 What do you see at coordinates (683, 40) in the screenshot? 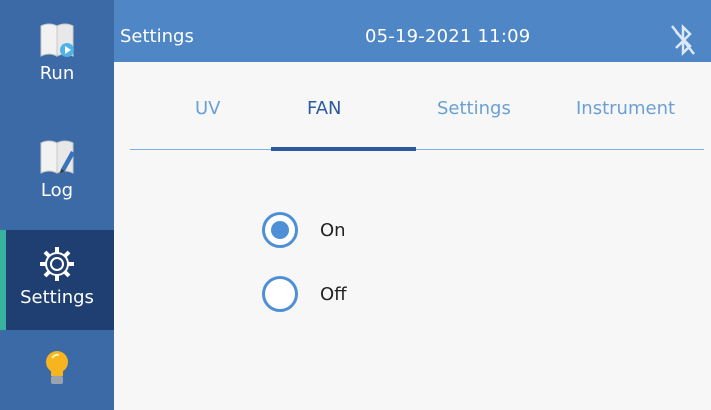
I see `bluetooth-disabled-icon` at bounding box center [683, 40].